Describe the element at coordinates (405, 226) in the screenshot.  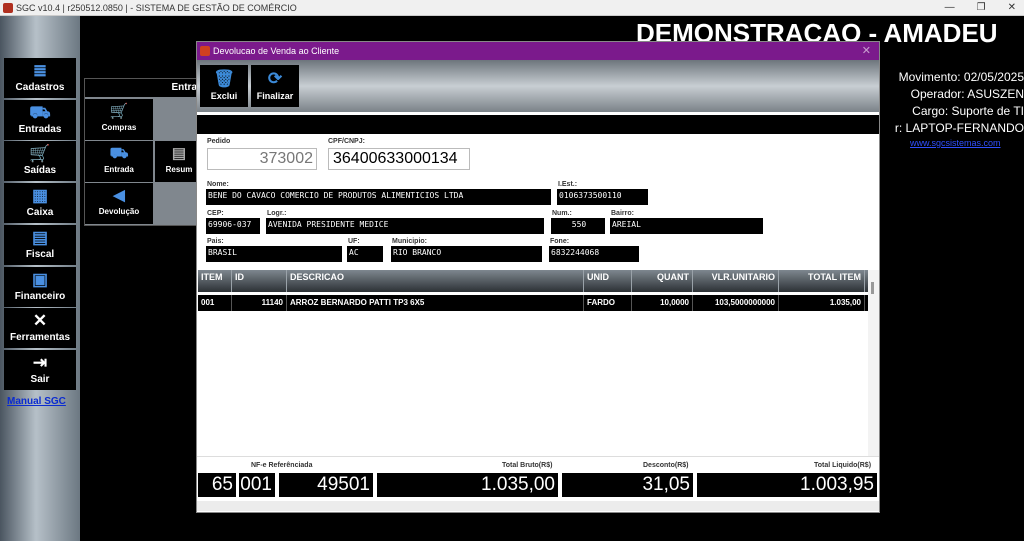
I see `logr-field: AVENIDA PRESIDENTE MEDICE` at that location.